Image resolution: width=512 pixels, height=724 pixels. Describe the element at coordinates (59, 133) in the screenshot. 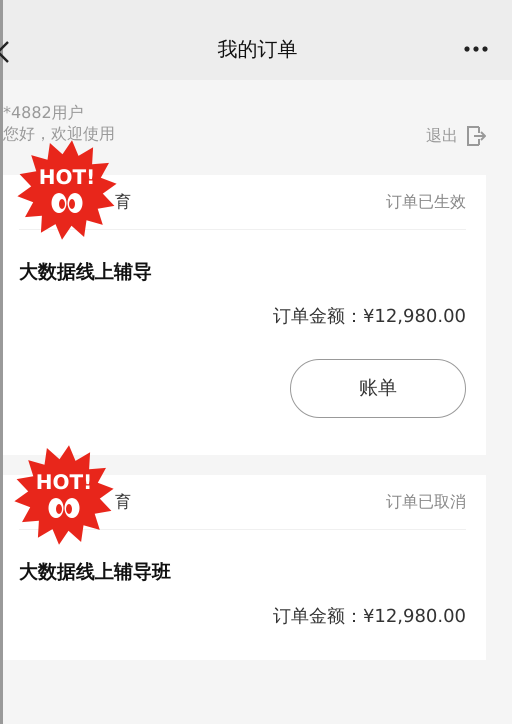

I see `greeting-text: 您好，欢迎使用` at that location.